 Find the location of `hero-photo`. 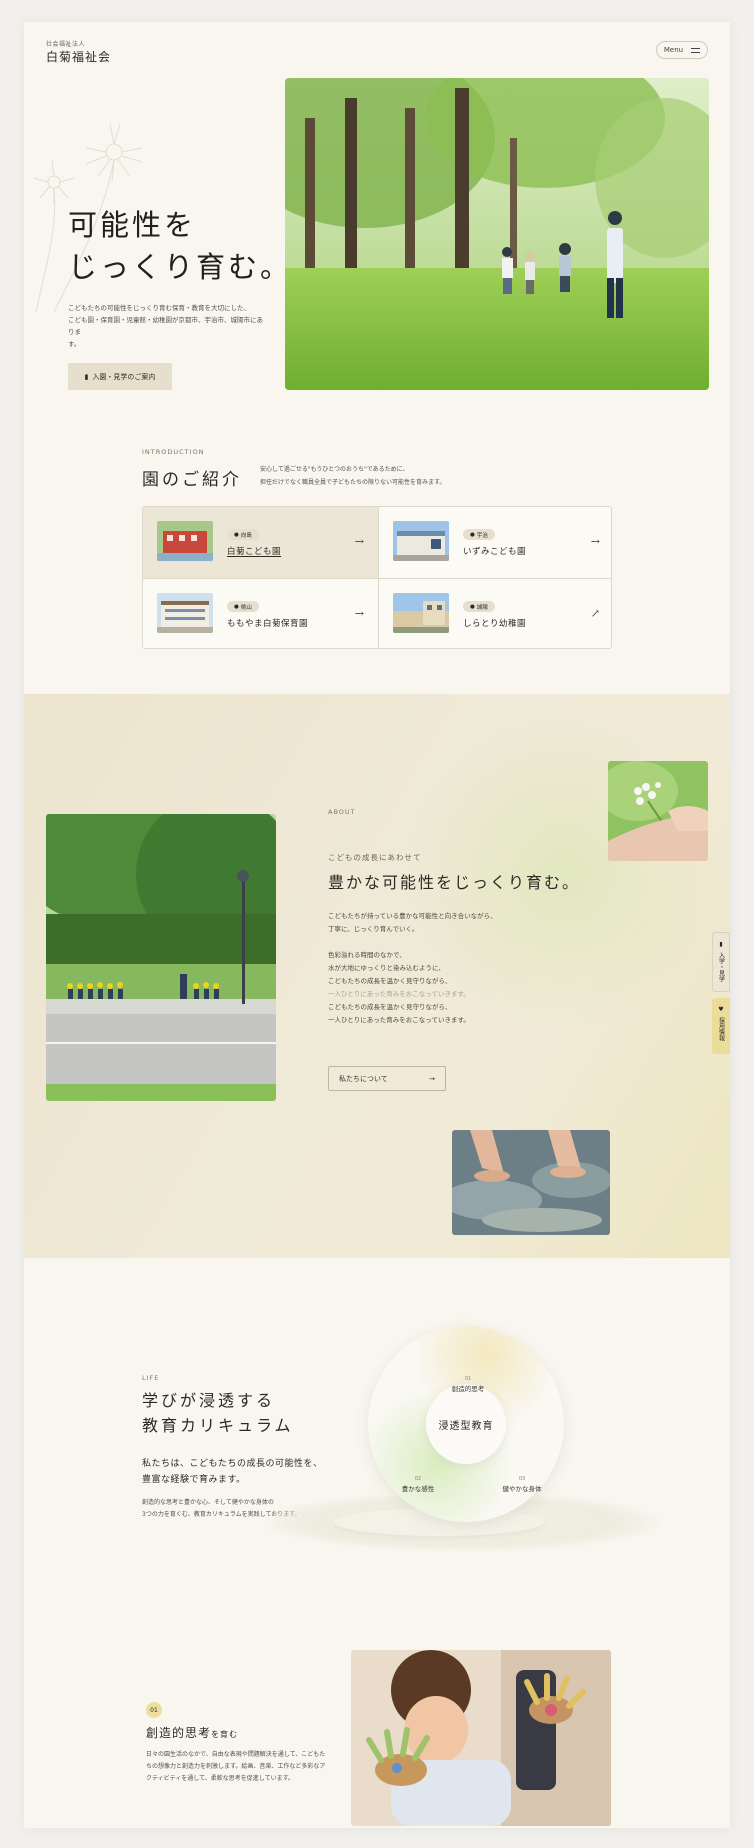

hero-photo is located at coordinates (497, 234).